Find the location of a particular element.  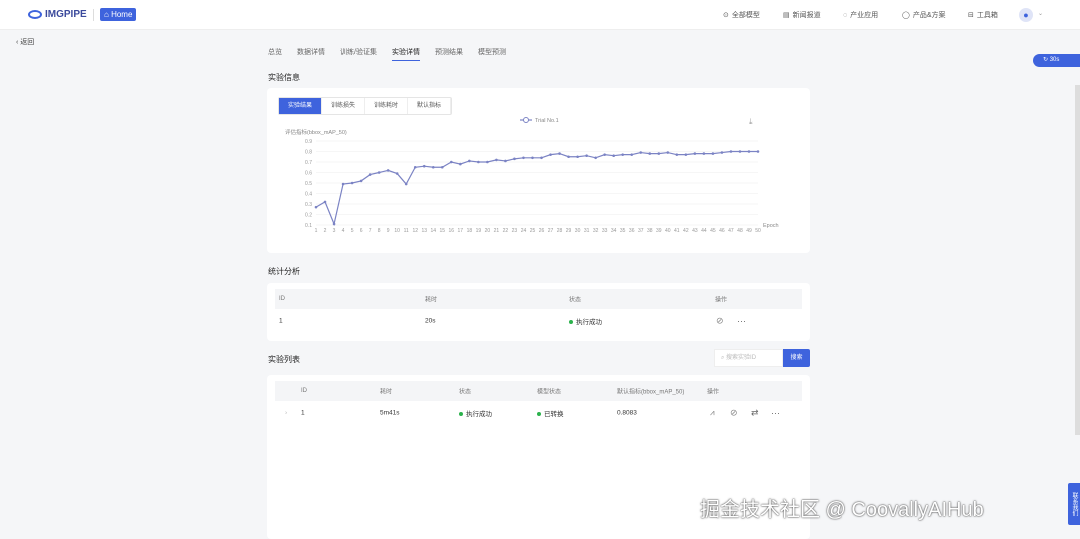

col-model-status: 模型状态 is located at coordinates (549, 392).